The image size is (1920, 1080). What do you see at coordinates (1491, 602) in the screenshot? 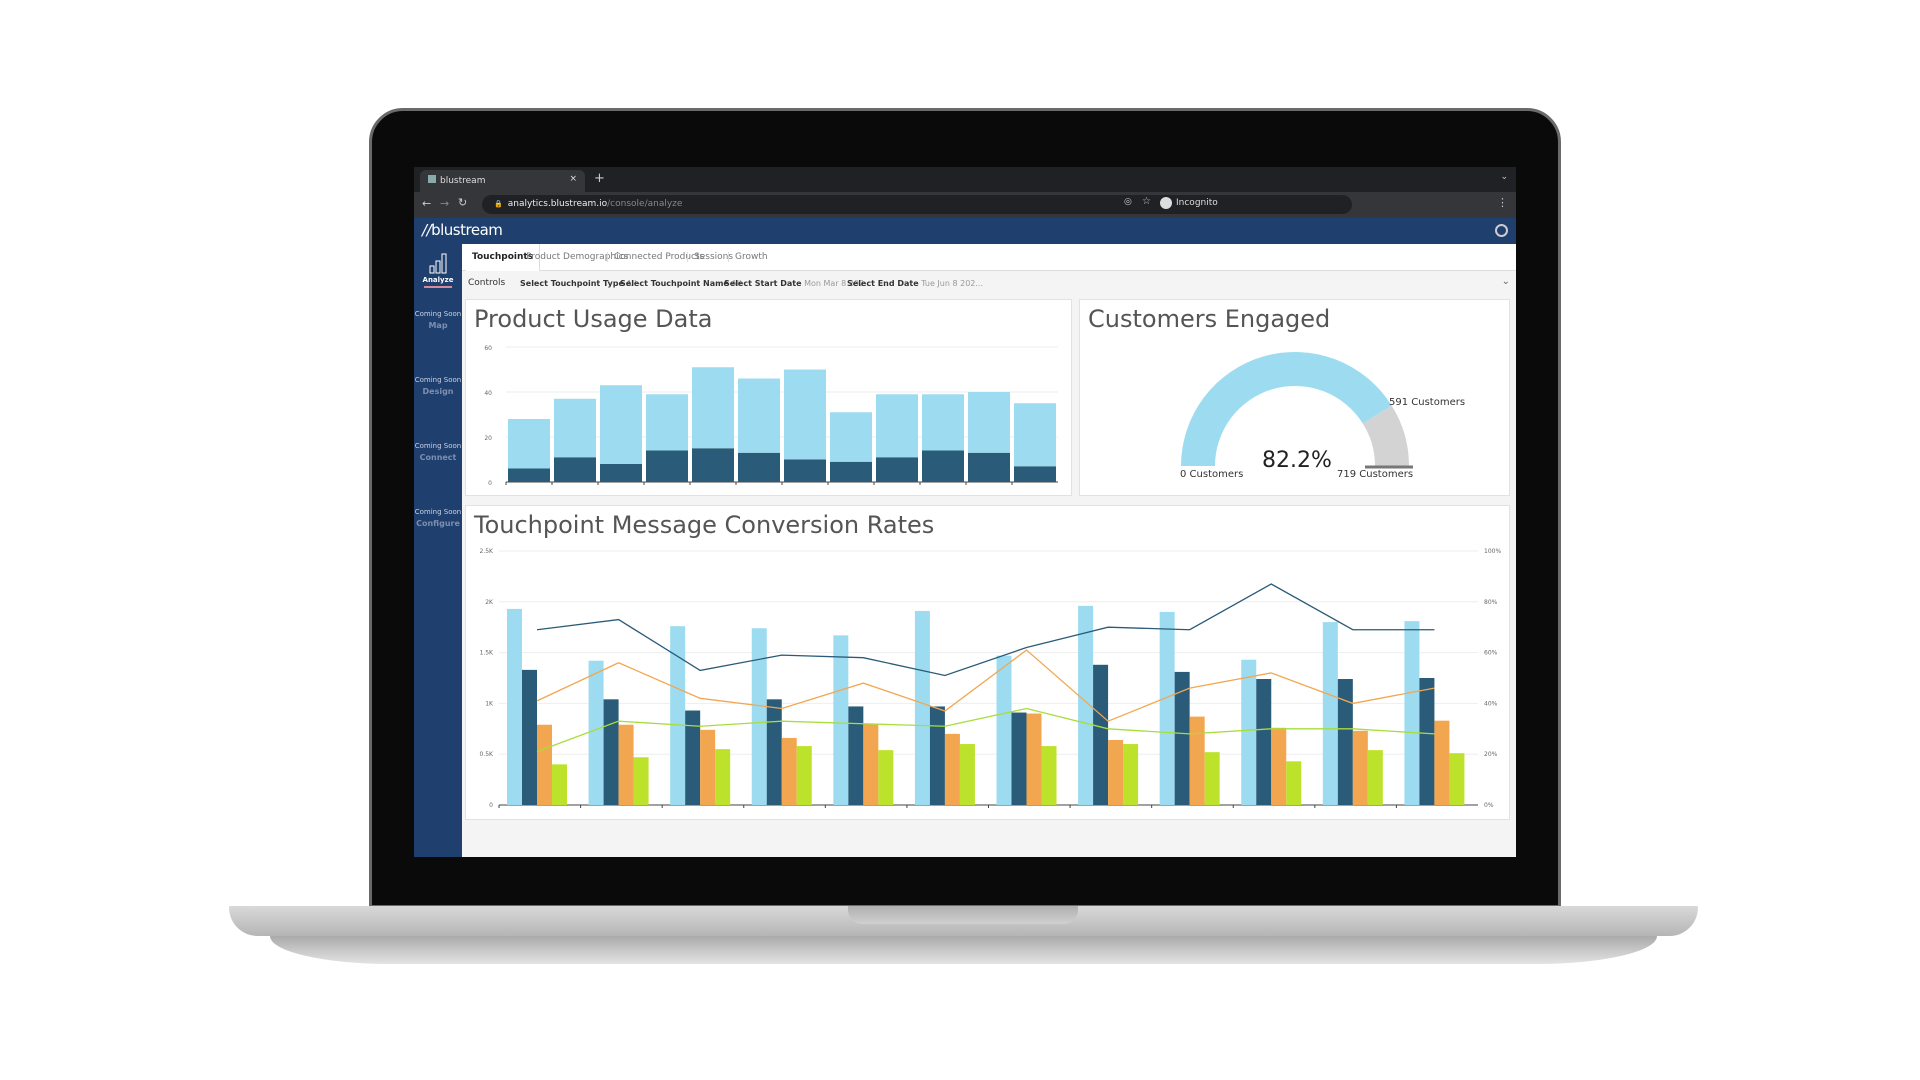
I see `y2-tick-label: 80%` at bounding box center [1491, 602].